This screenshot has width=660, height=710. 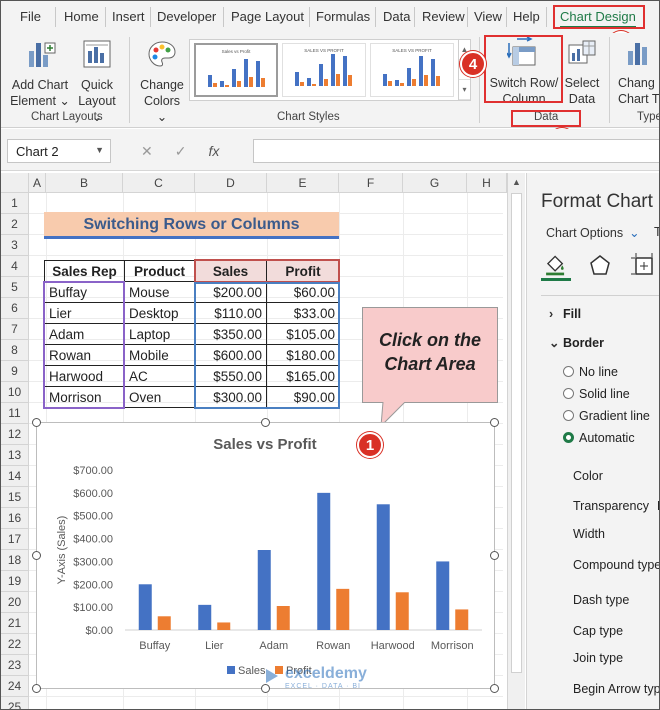 What do you see at coordinates (36, 422) in the screenshot?
I see `resize-handle-tl` at bounding box center [36, 422].